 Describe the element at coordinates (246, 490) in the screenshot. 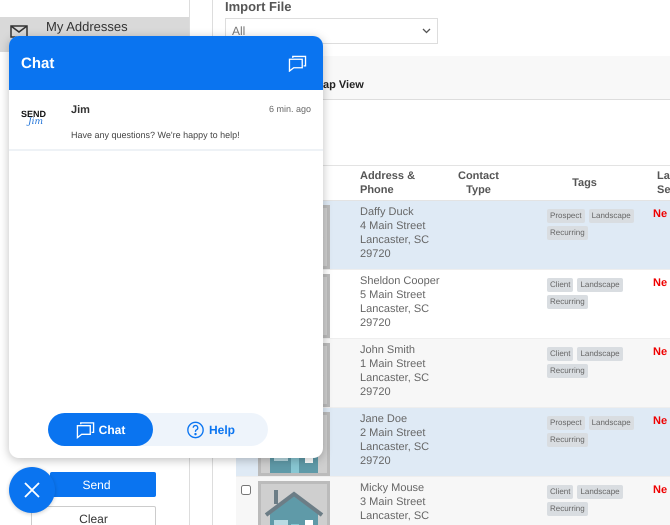

I see `row-checkbox` at that location.